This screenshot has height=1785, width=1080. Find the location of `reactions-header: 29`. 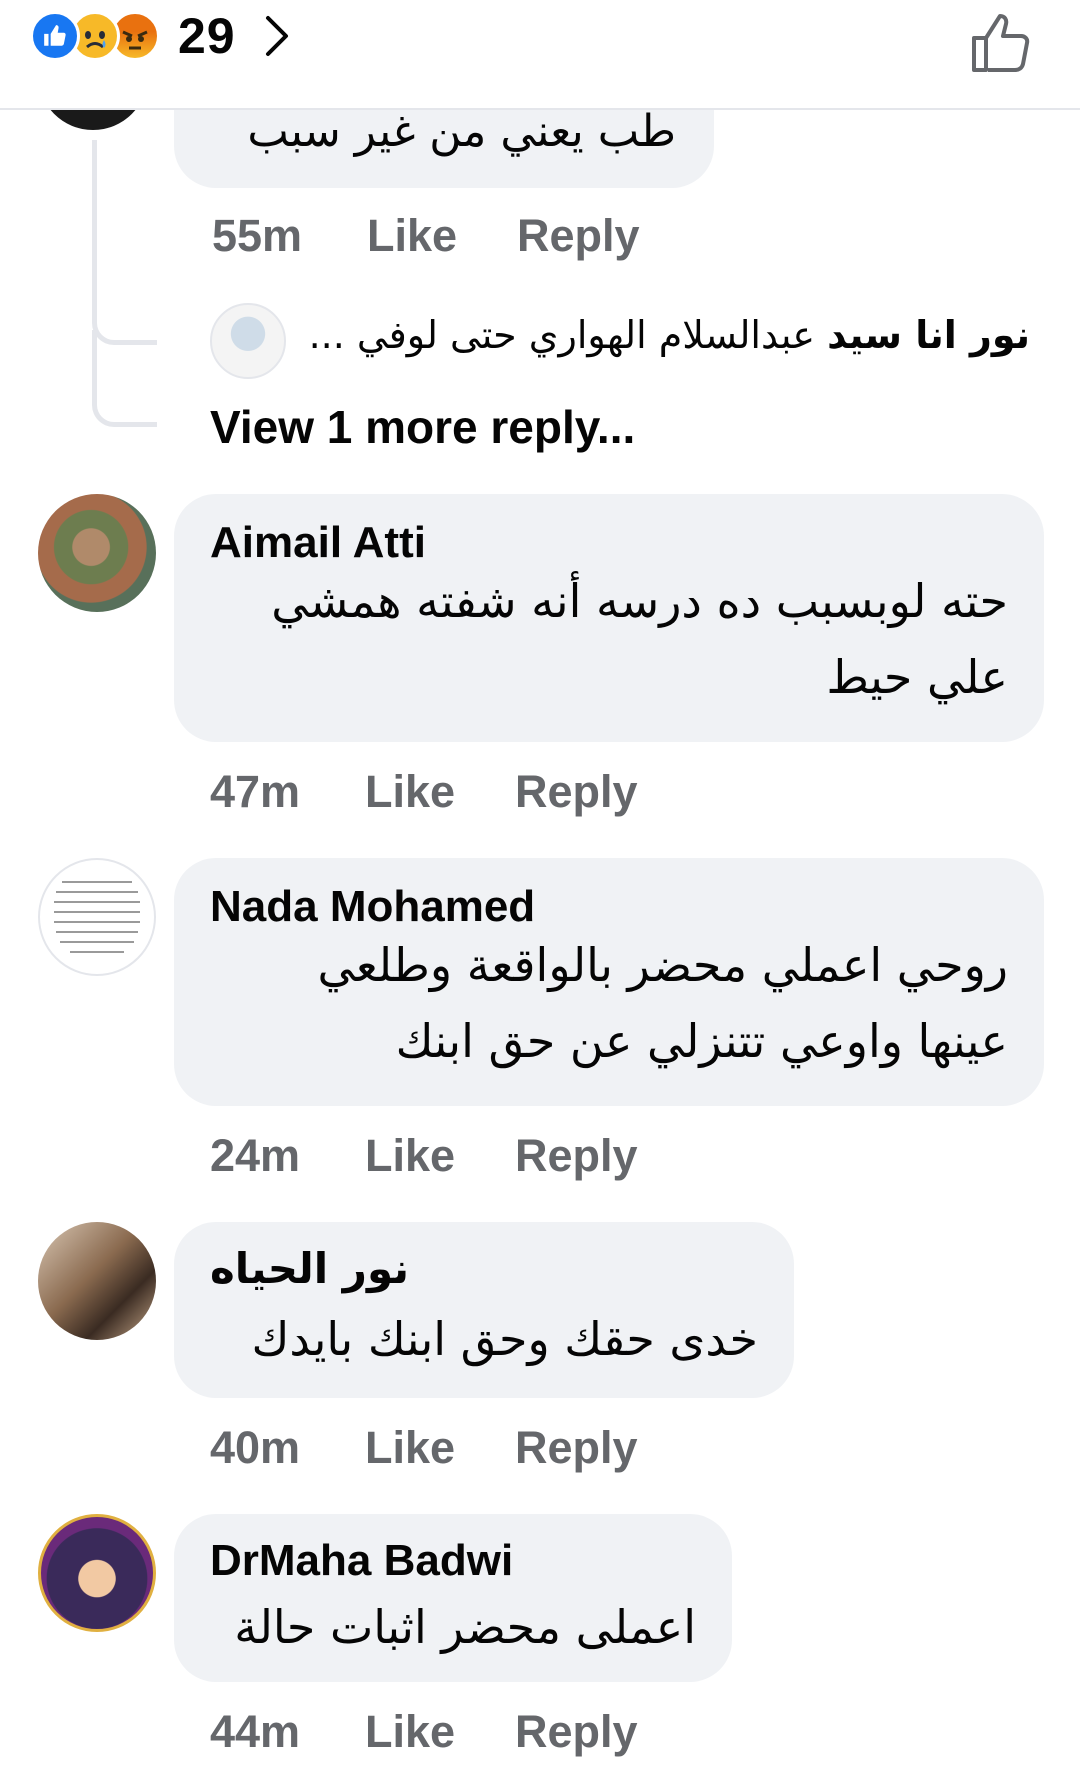

reactions-header: 29 is located at coordinates (540, 55).